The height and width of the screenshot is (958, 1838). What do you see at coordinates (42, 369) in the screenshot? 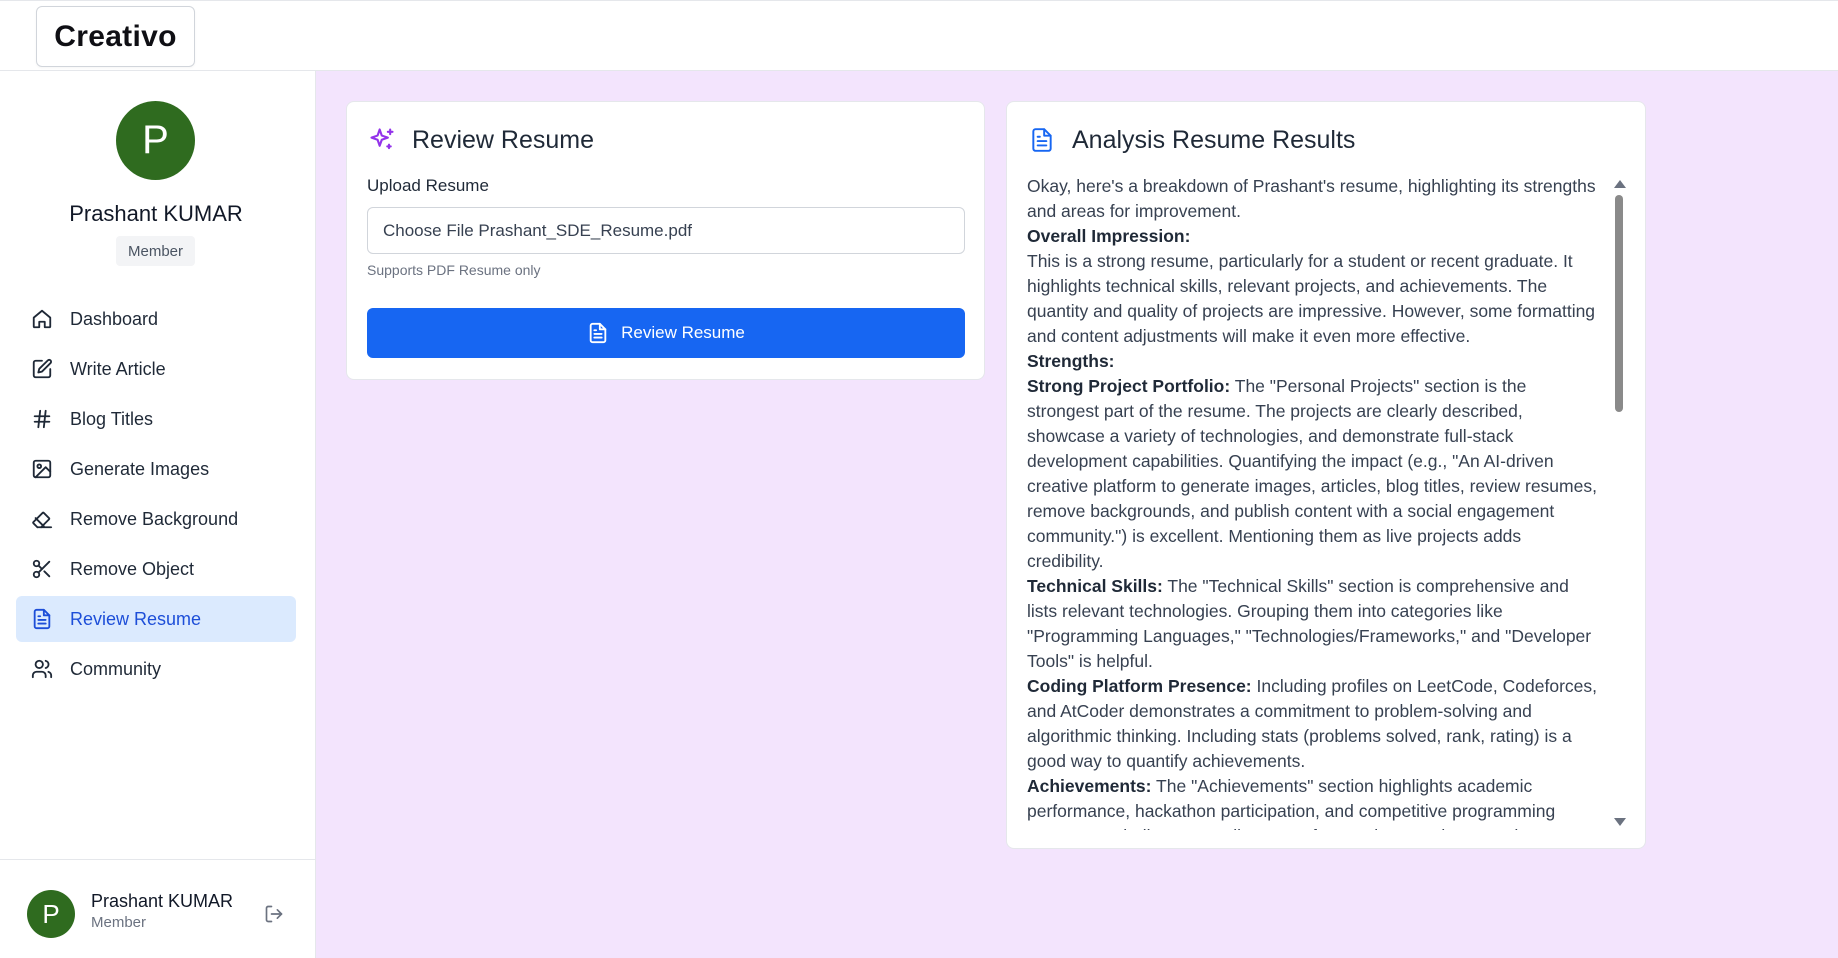
I see `edit-icon` at bounding box center [42, 369].